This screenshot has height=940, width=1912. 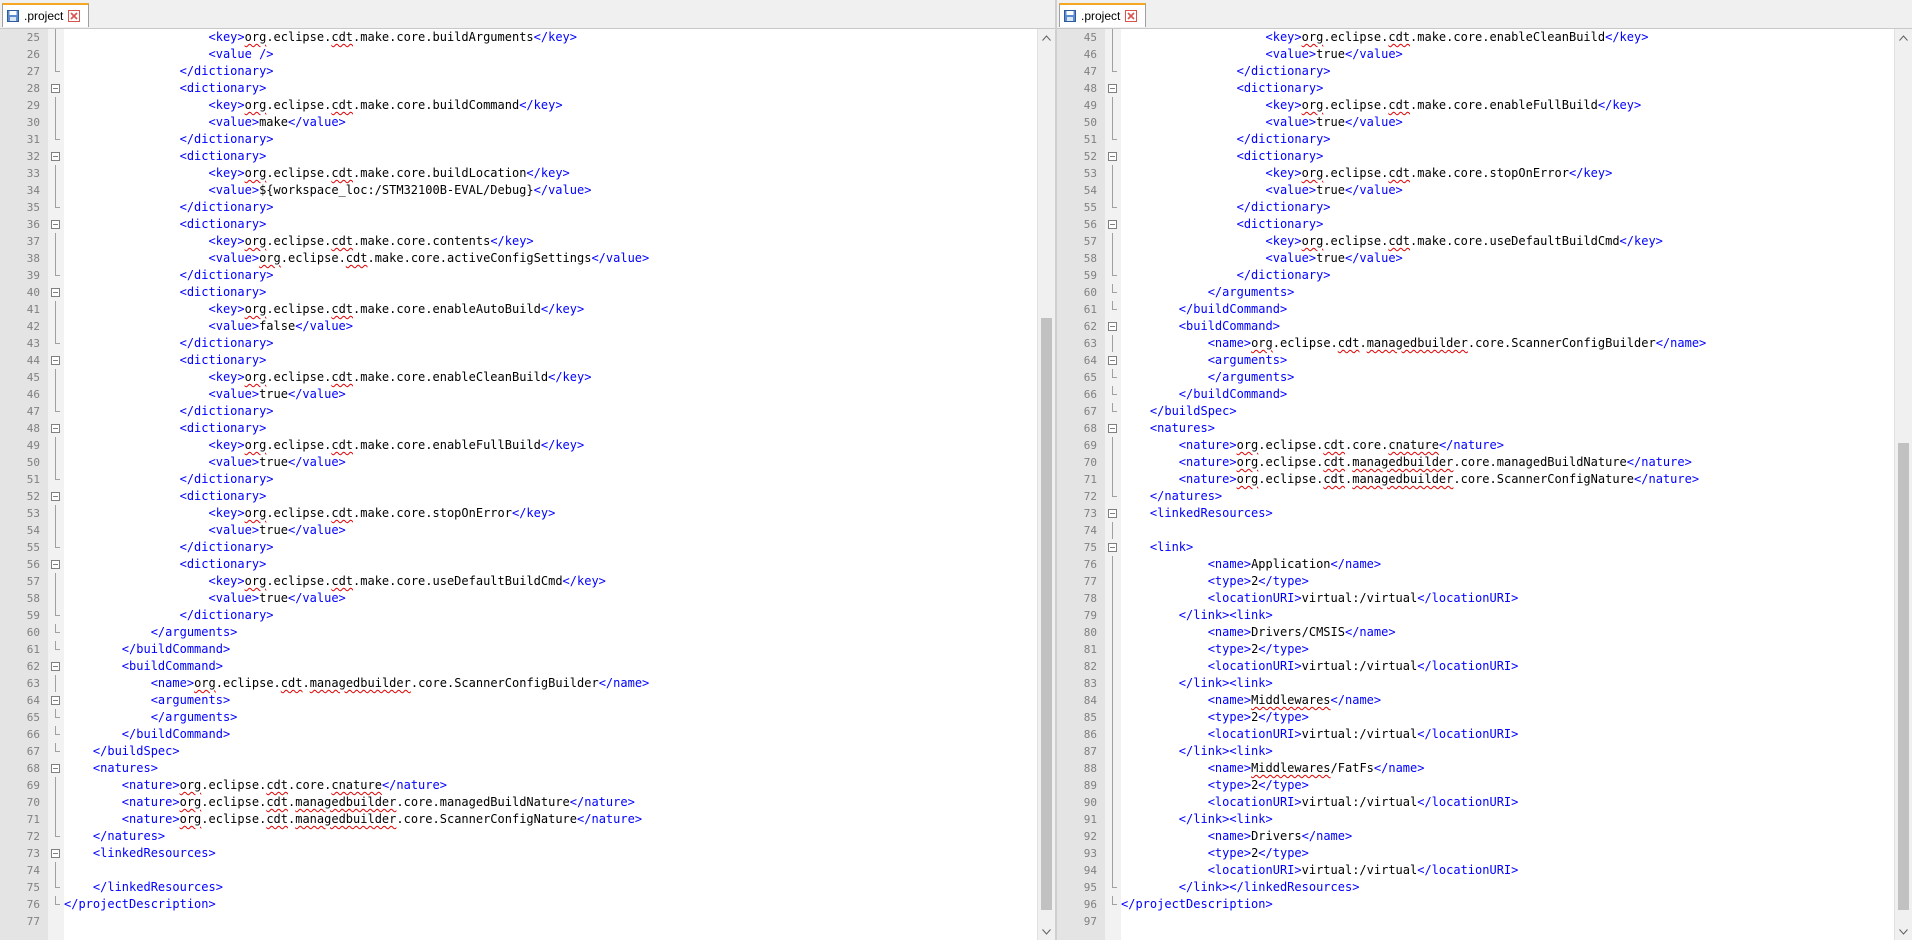 What do you see at coordinates (205, 122) in the screenshot?
I see `code-line: <value>make</value>` at bounding box center [205, 122].